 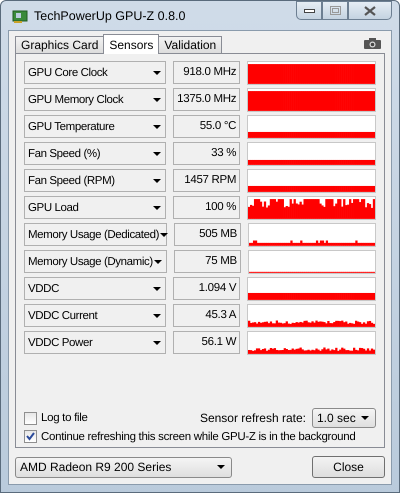 I want to click on sensor-dropdown: GPU Load, so click(x=95, y=207).